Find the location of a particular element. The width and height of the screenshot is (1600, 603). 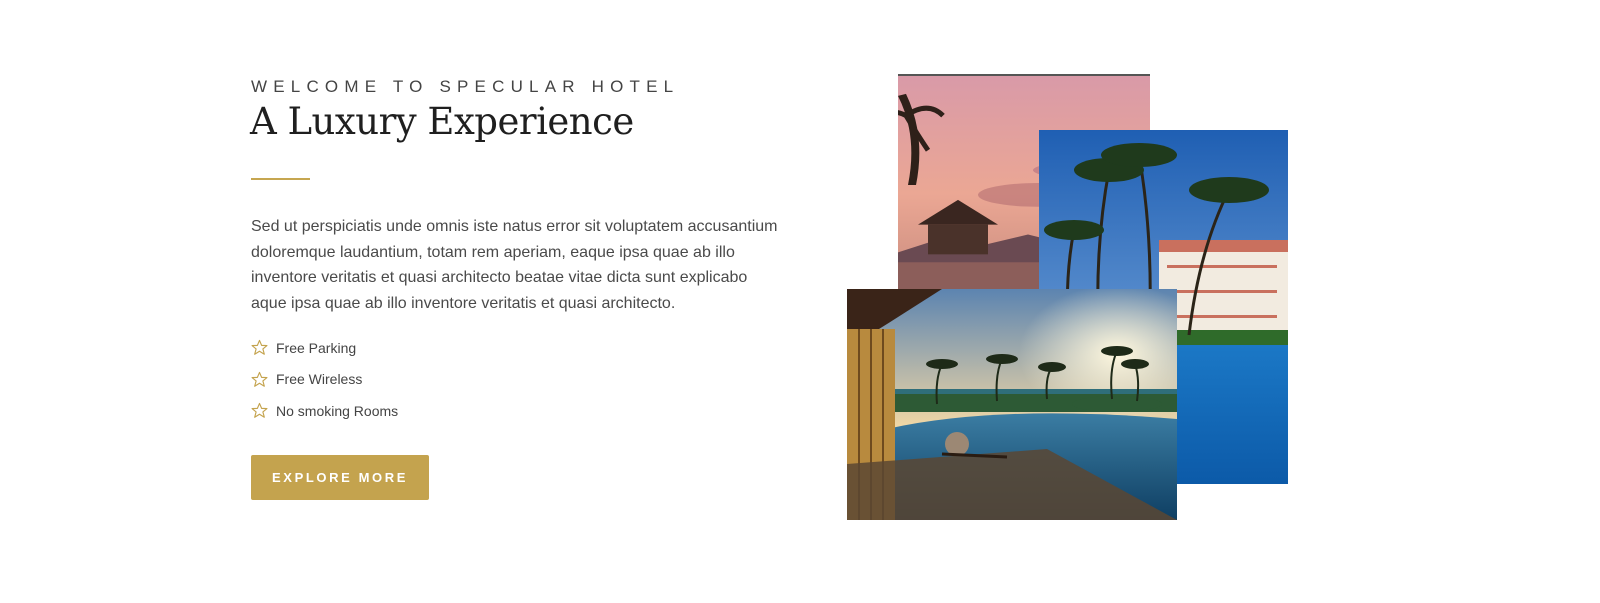

page-title: A Luxury Experience is located at coordinates (442, 121).